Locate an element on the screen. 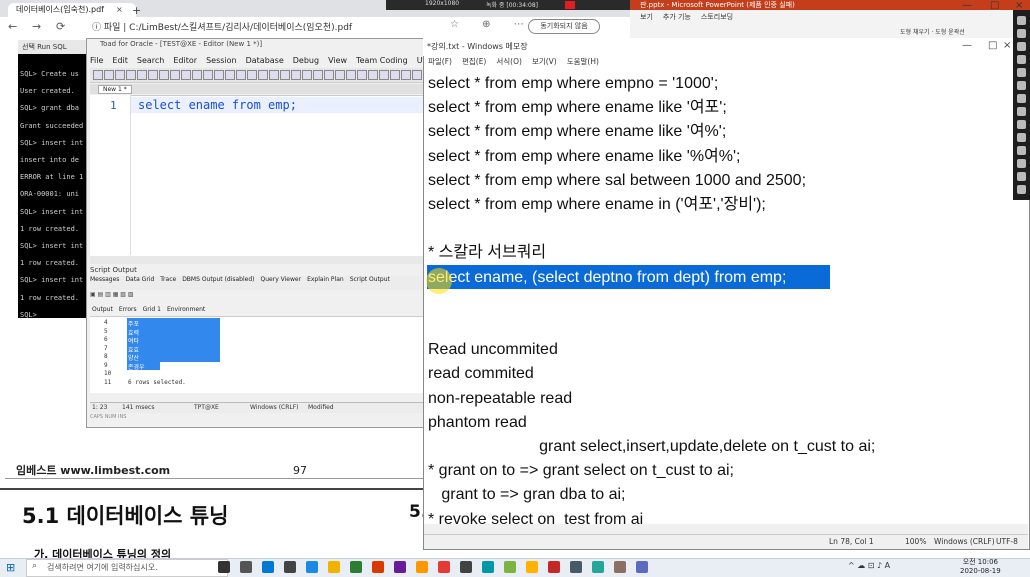  editor-tab: New 1 * is located at coordinates (115, 89).